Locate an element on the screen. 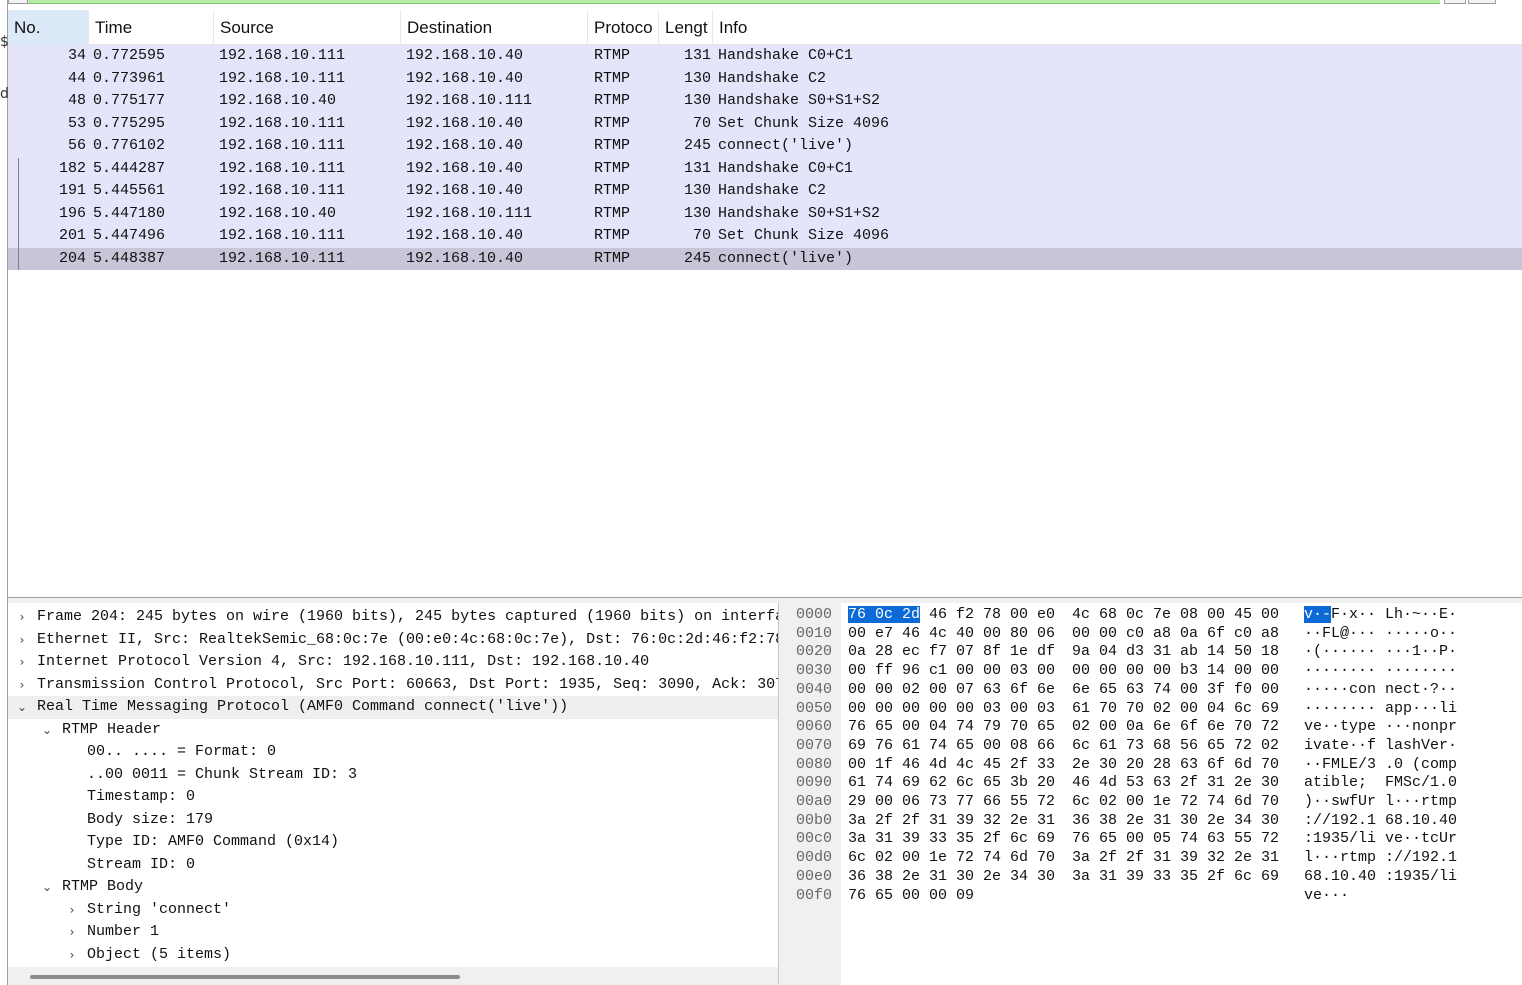  tree-item: › Object (5 items) is located at coordinates (393, 955).